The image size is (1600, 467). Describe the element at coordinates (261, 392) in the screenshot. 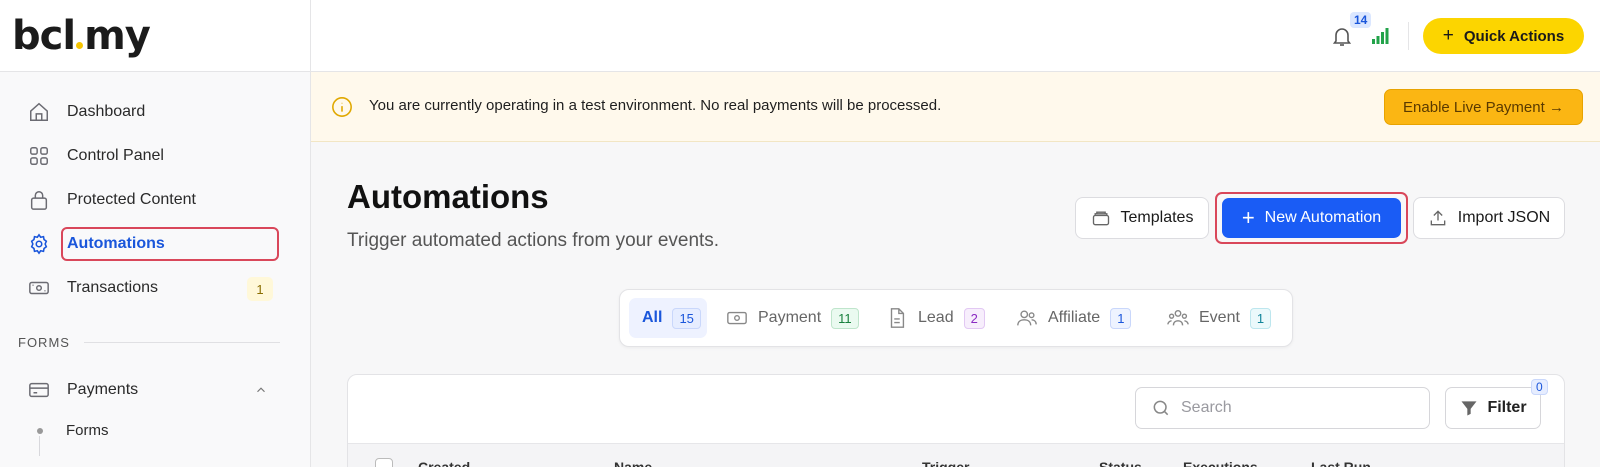

I see `chevron-up-icon` at that location.